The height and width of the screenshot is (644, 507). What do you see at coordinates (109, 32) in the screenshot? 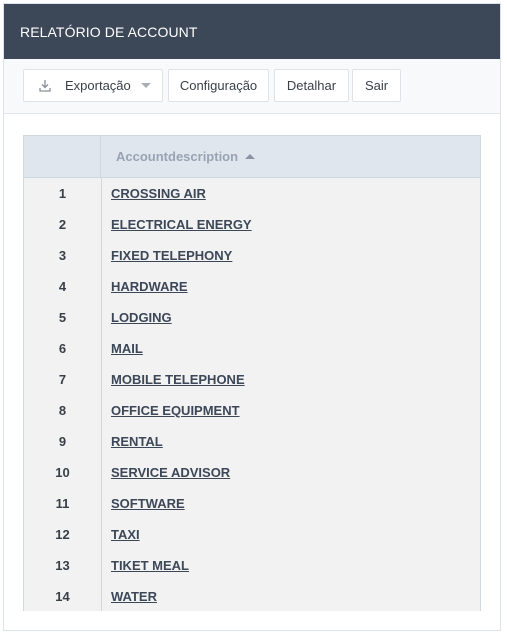
I see `report-title: RELATÓRIO DE ACCOUNT` at bounding box center [109, 32].